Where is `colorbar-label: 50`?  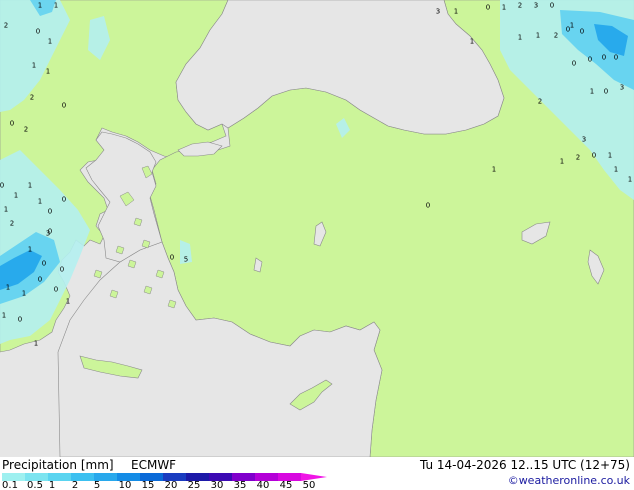 colorbar-label: 50 is located at coordinates (309, 485).